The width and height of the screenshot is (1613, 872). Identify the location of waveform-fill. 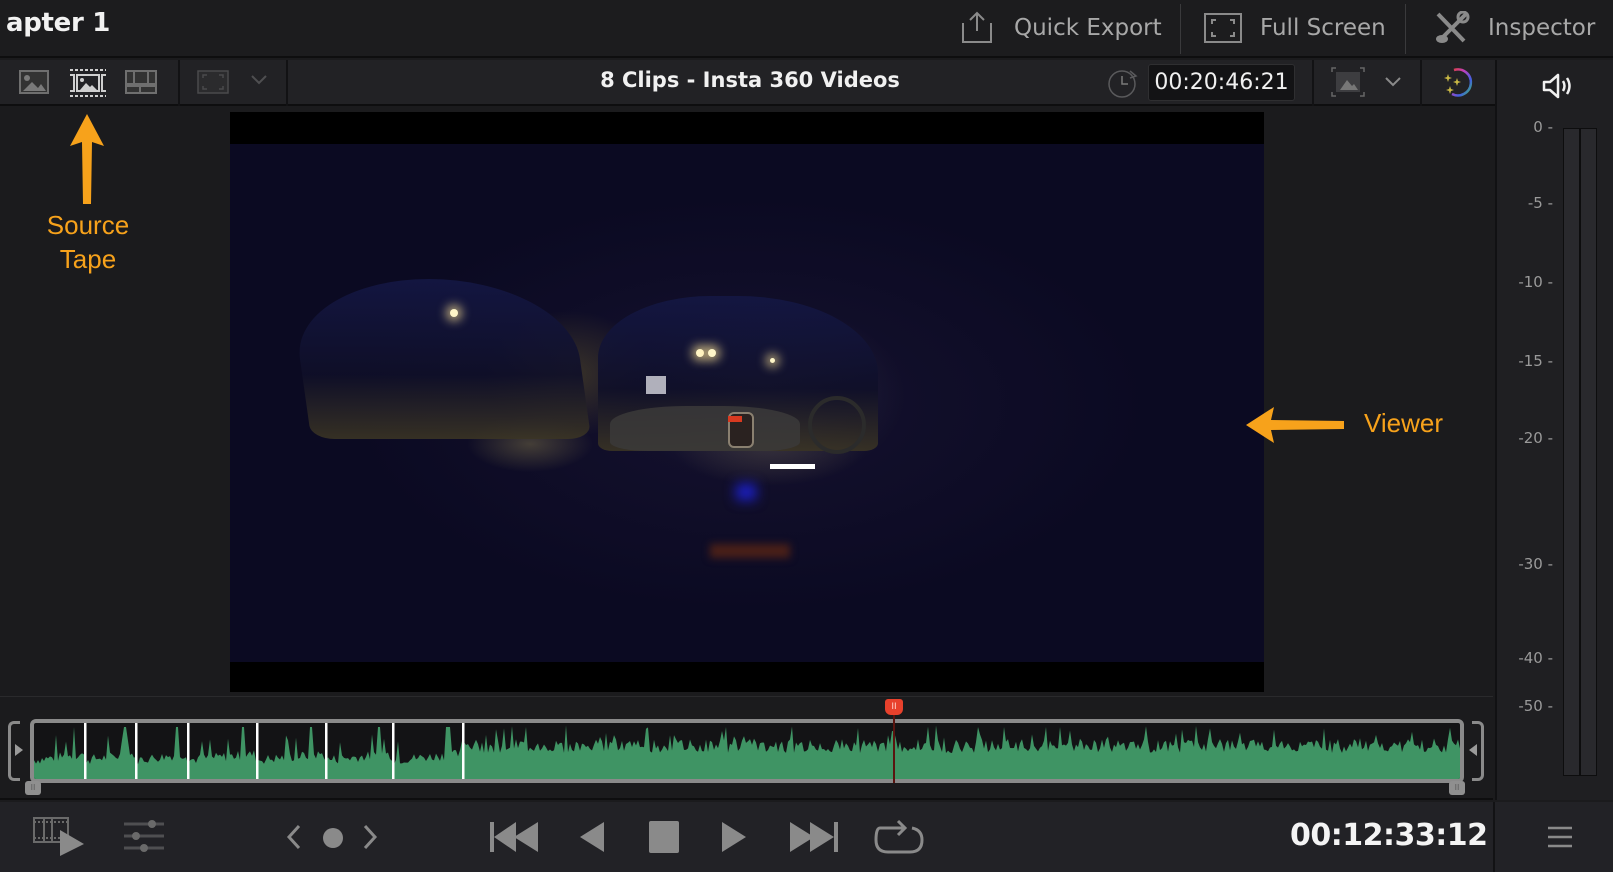
(747, 752).